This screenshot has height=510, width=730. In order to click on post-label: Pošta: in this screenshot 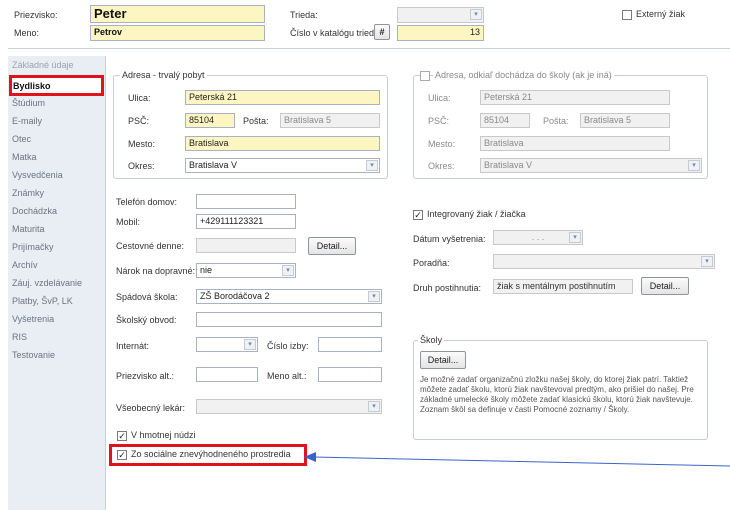, I will do `click(256, 121)`.